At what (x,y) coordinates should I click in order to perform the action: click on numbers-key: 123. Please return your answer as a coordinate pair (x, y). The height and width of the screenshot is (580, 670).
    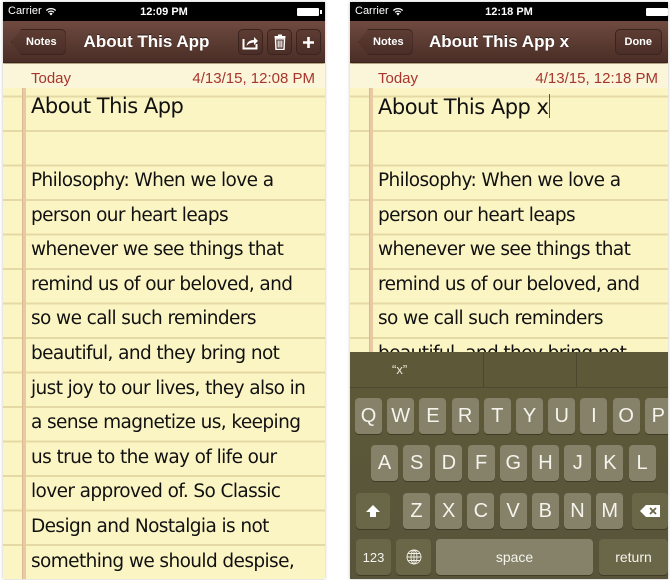
    Looking at the image, I should click on (373, 557).